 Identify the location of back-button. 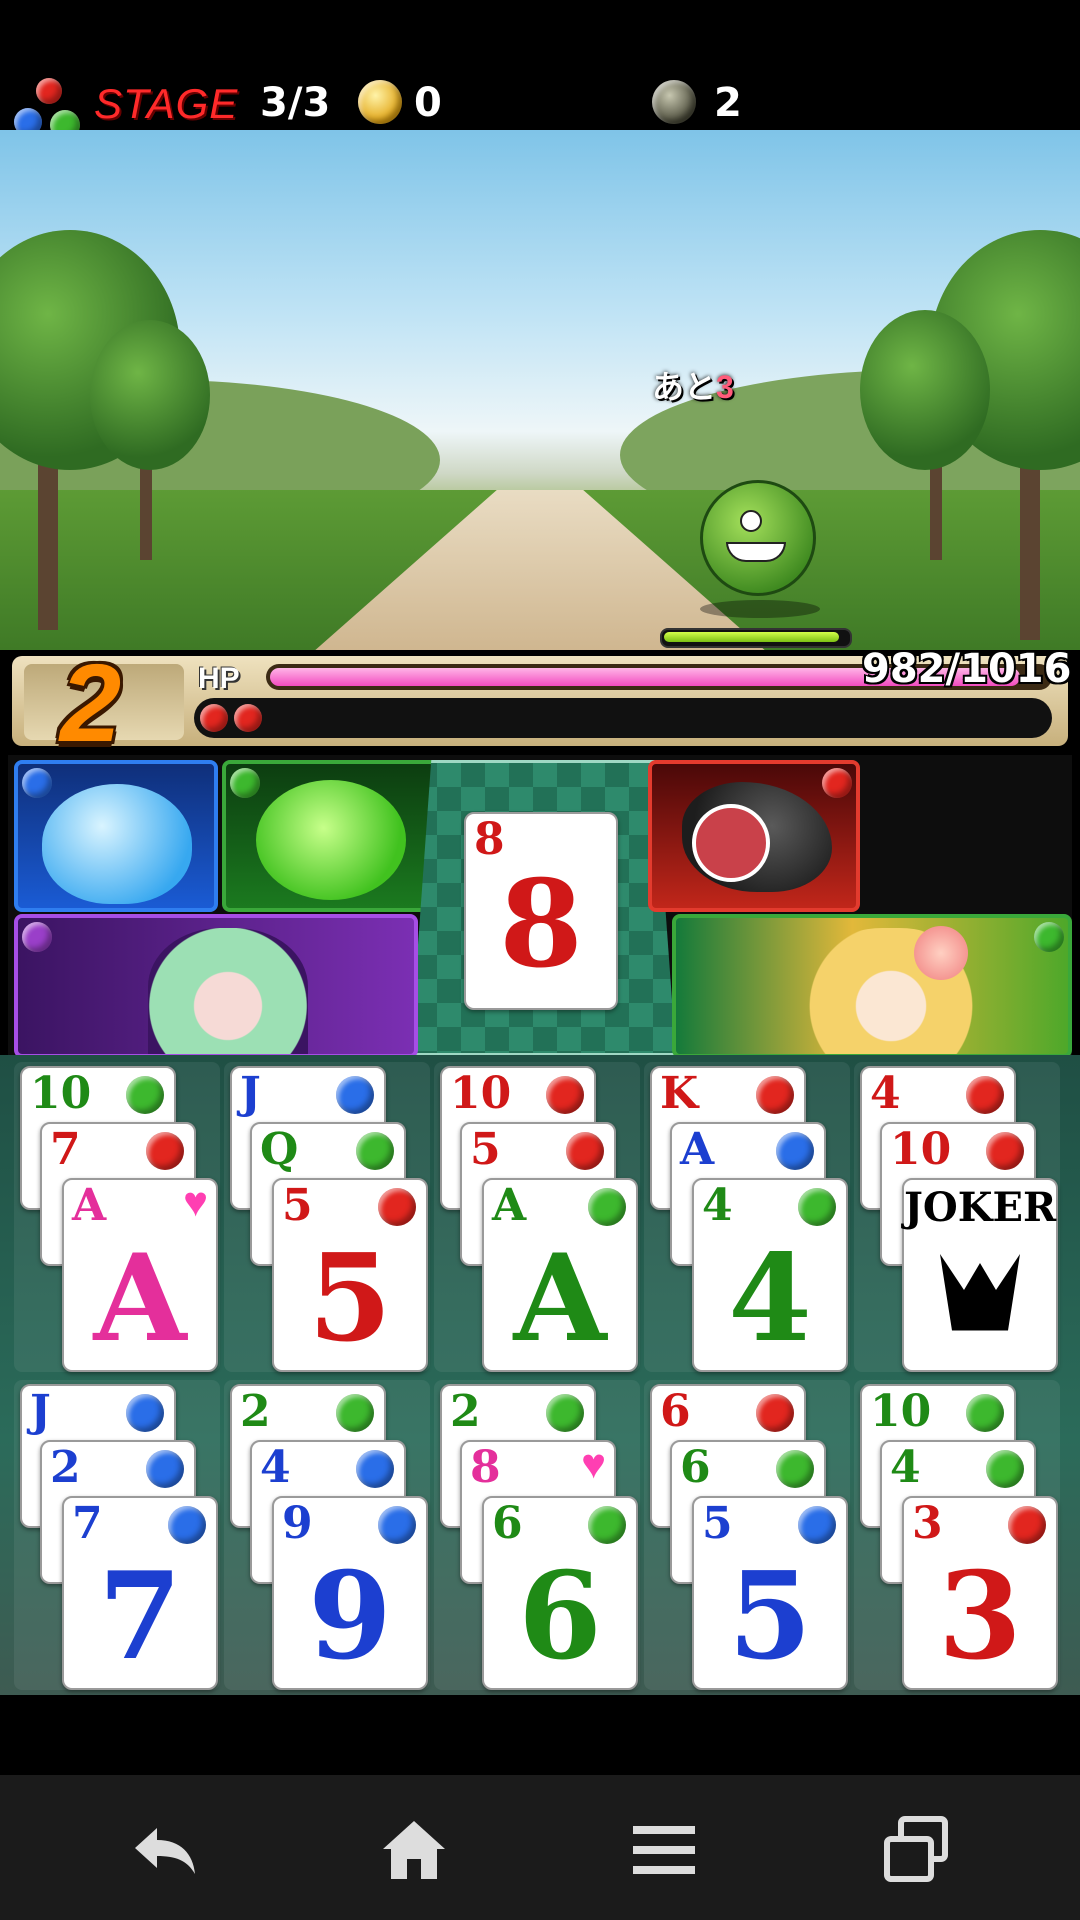
(164, 1850).